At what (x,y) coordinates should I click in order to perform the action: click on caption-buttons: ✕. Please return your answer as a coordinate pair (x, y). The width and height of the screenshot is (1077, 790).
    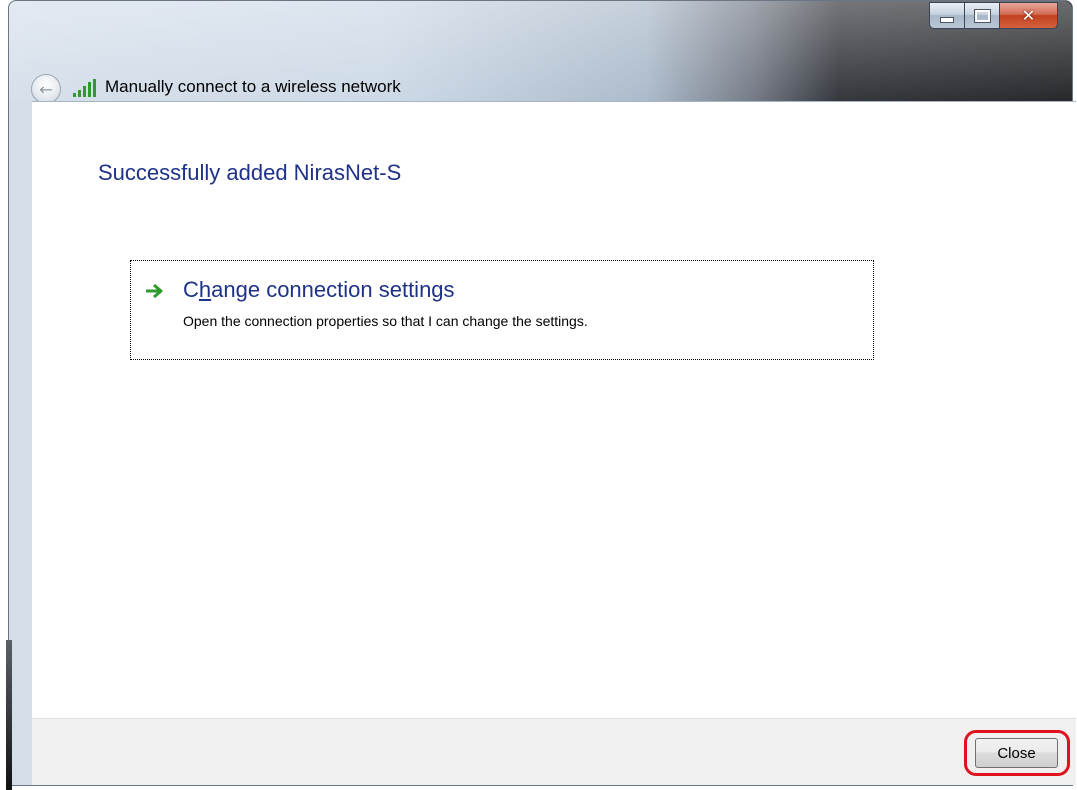
    Looking at the image, I should click on (993, 15).